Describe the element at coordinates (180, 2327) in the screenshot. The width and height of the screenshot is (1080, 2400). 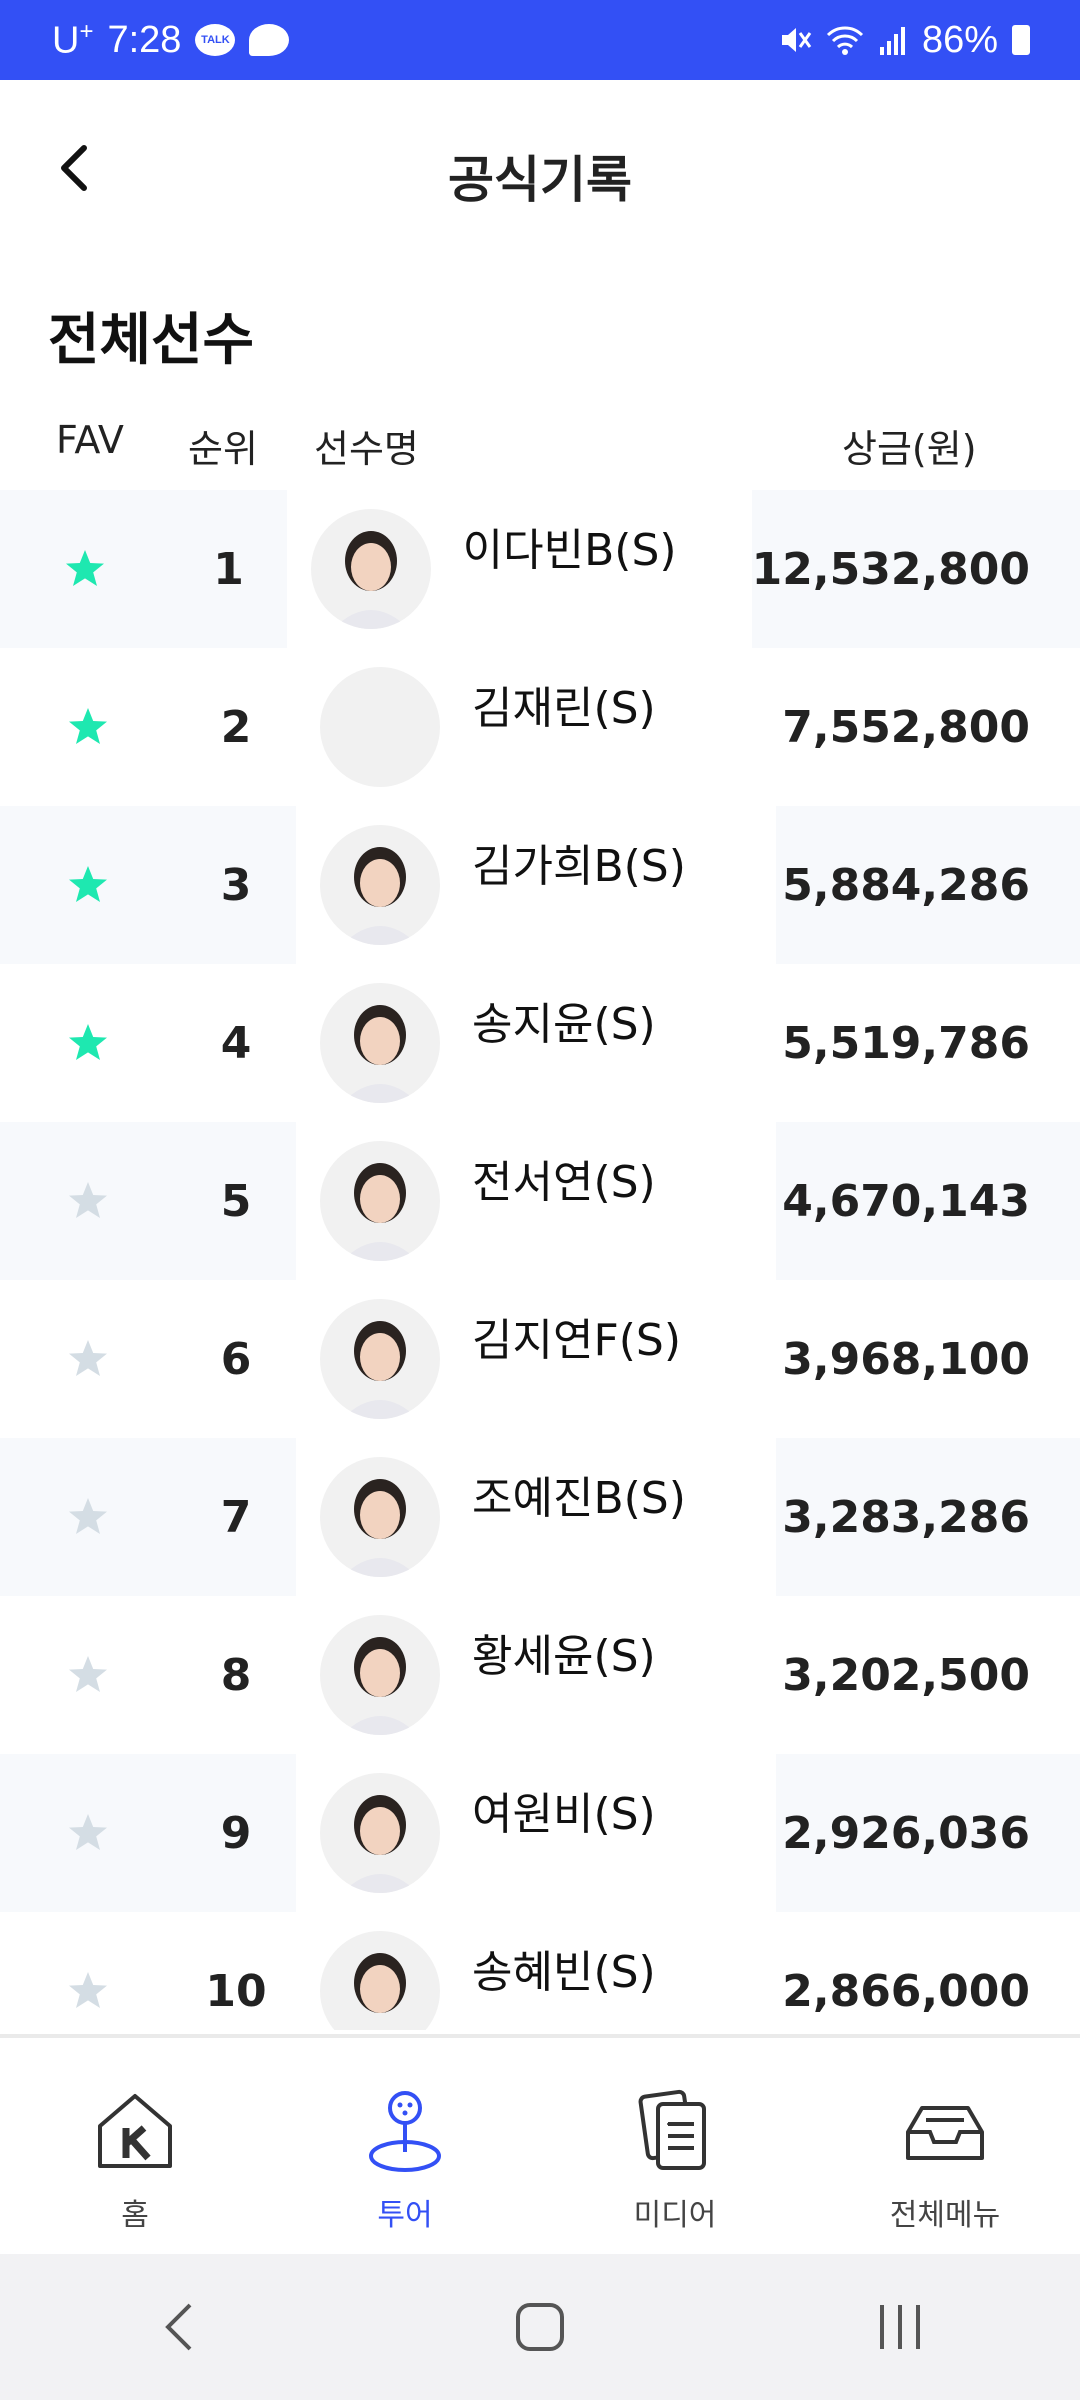
I see `system-back-button` at that location.